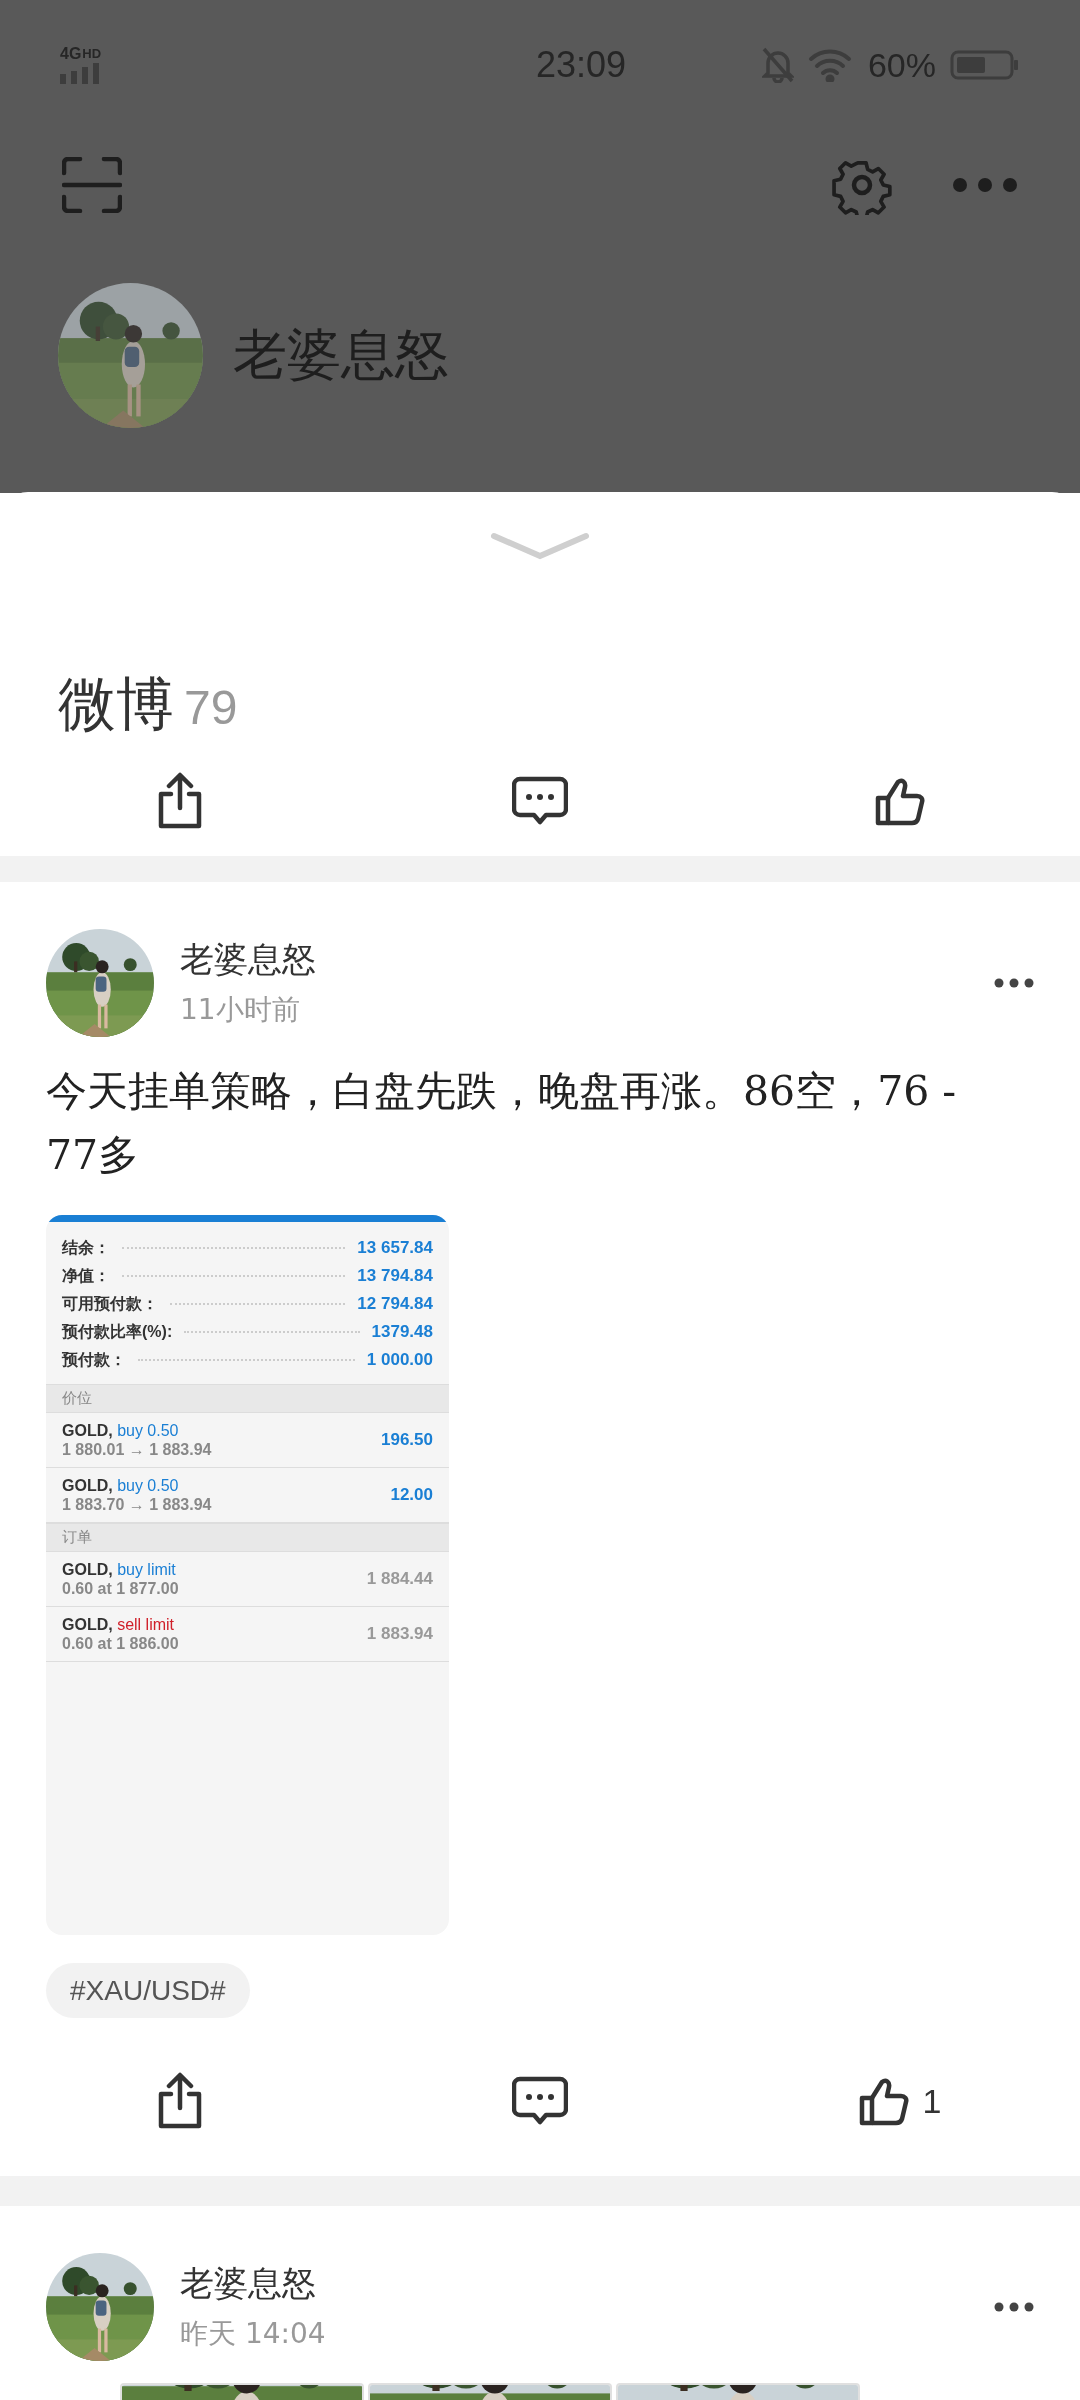  Describe the element at coordinates (341, 355) in the screenshot. I see `profile-name: 老婆息怒` at that location.